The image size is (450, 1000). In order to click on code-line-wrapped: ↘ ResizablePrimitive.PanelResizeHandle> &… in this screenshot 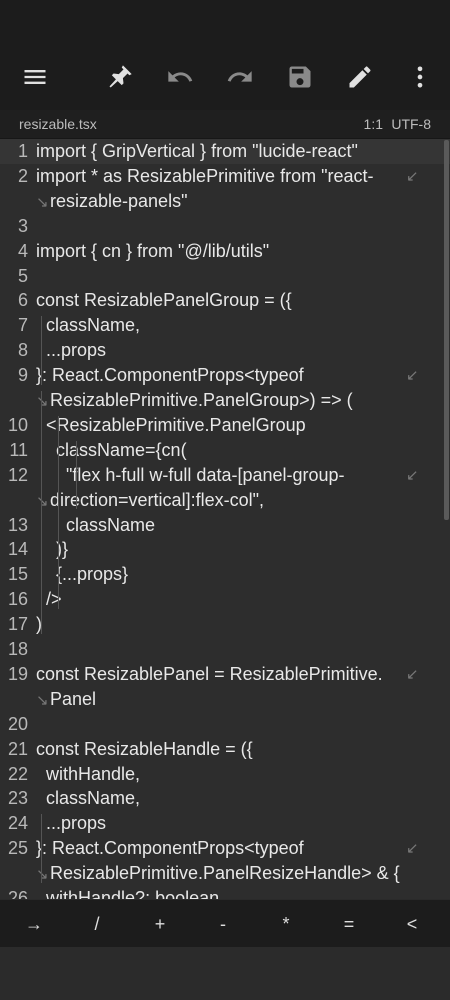, I will do `click(225, 873)`.